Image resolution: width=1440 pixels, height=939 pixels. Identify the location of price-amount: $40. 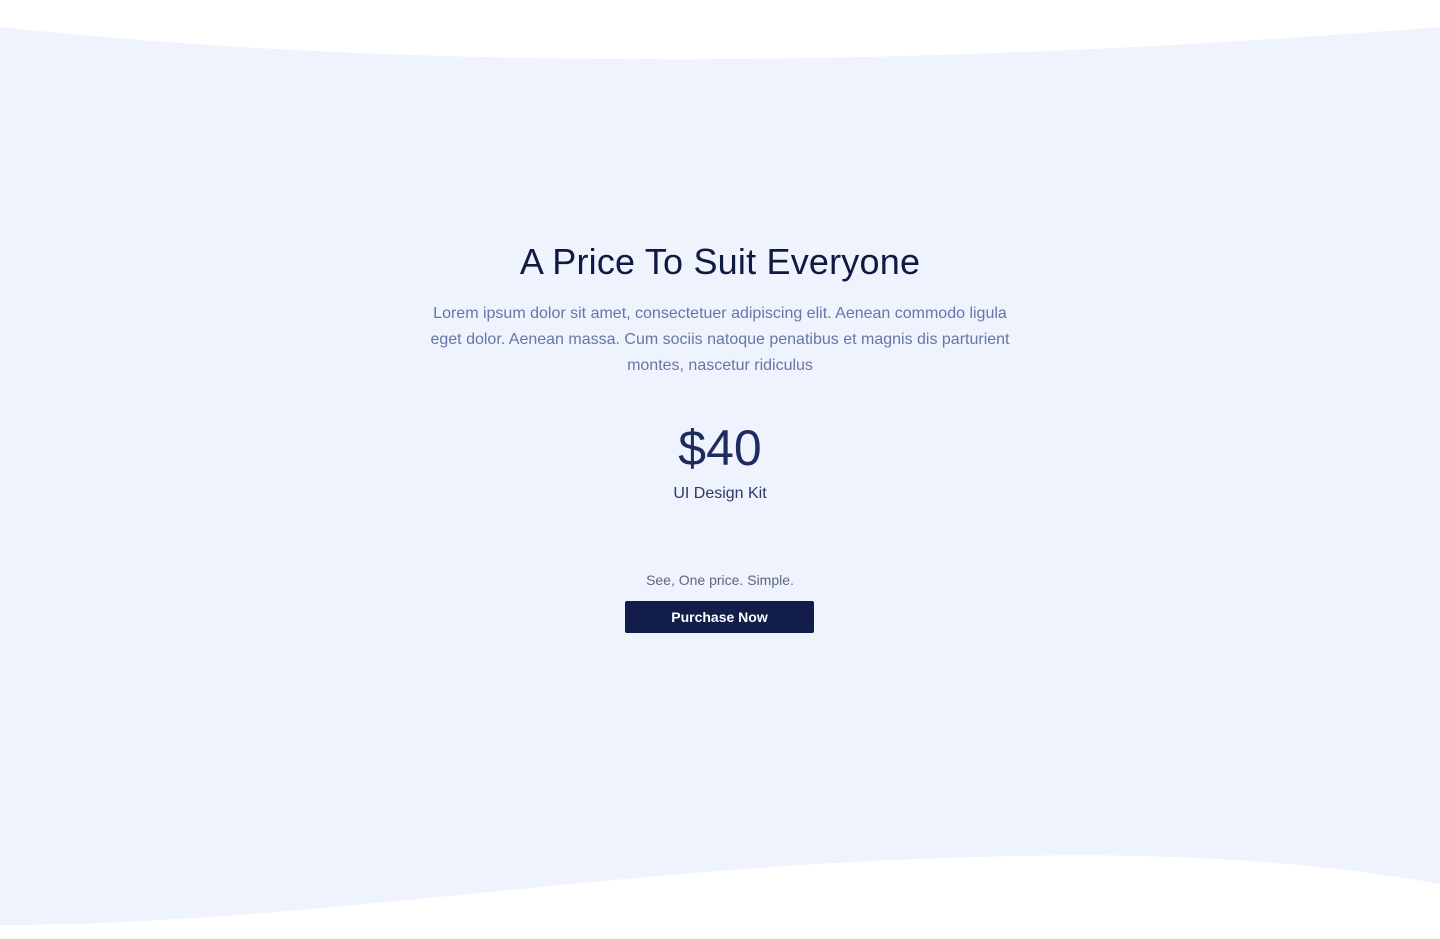
(720, 448).